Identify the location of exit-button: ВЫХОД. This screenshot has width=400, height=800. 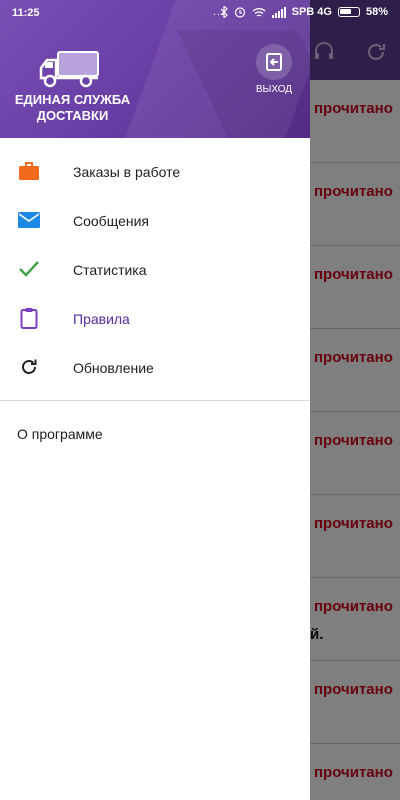
(274, 74).